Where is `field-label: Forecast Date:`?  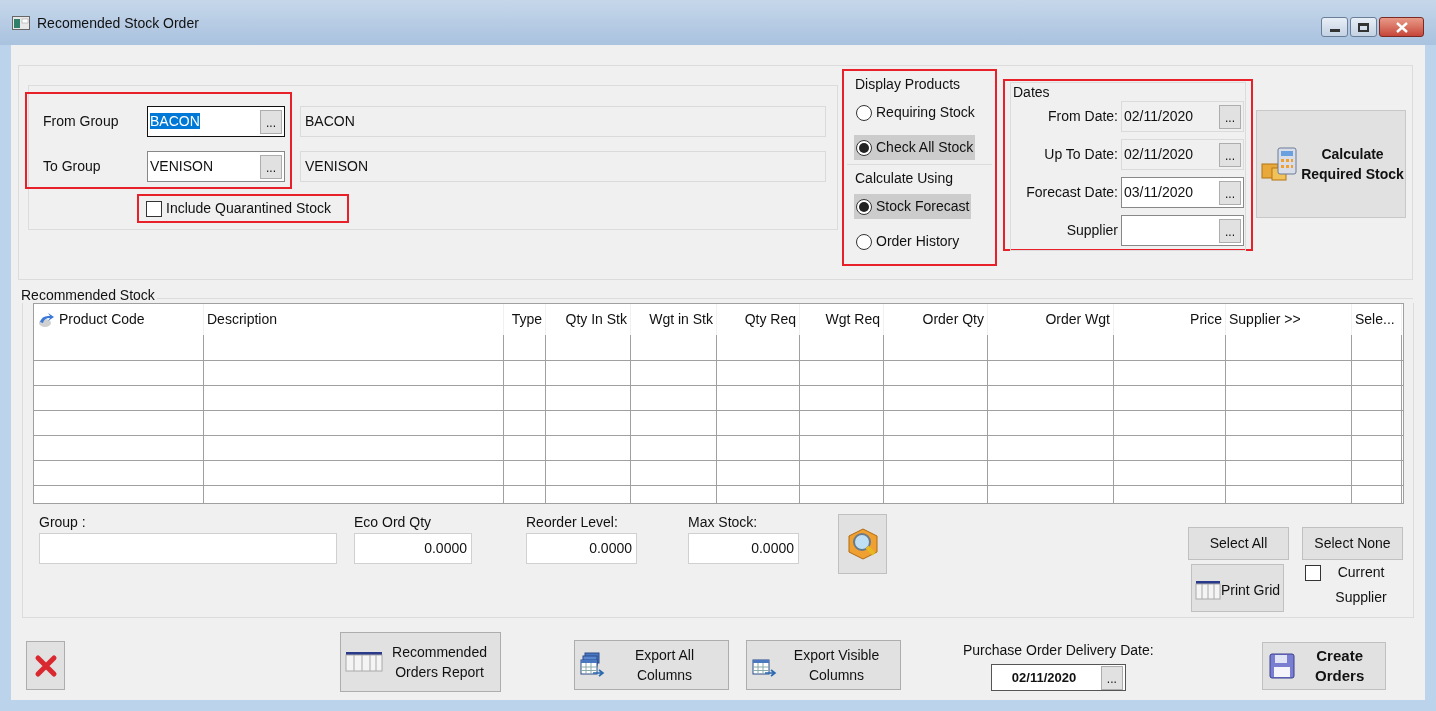 field-label: Forecast Date: is located at coordinates (1072, 192).